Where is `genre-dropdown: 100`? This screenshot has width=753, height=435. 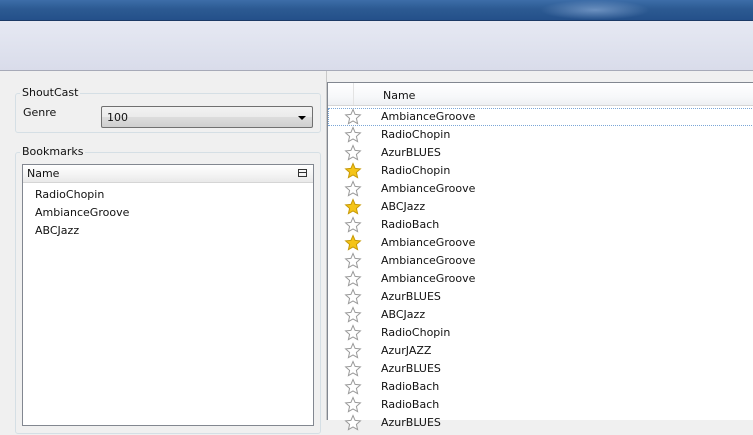 genre-dropdown: 100 is located at coordinates (207, 117).